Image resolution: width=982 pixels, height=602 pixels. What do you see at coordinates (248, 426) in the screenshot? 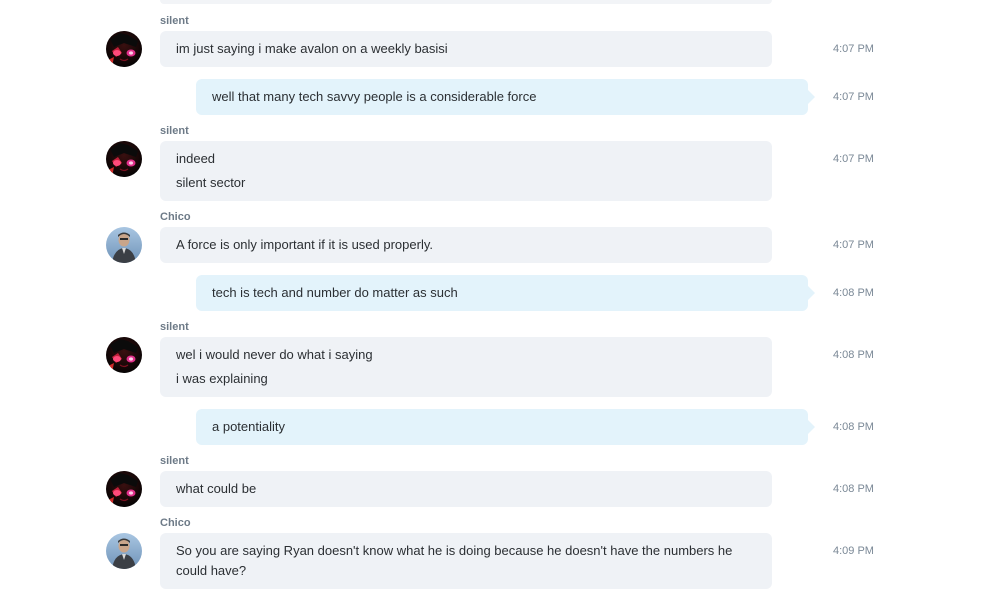
I see `message-text: a potentiality` at bounding box center [248, 426].